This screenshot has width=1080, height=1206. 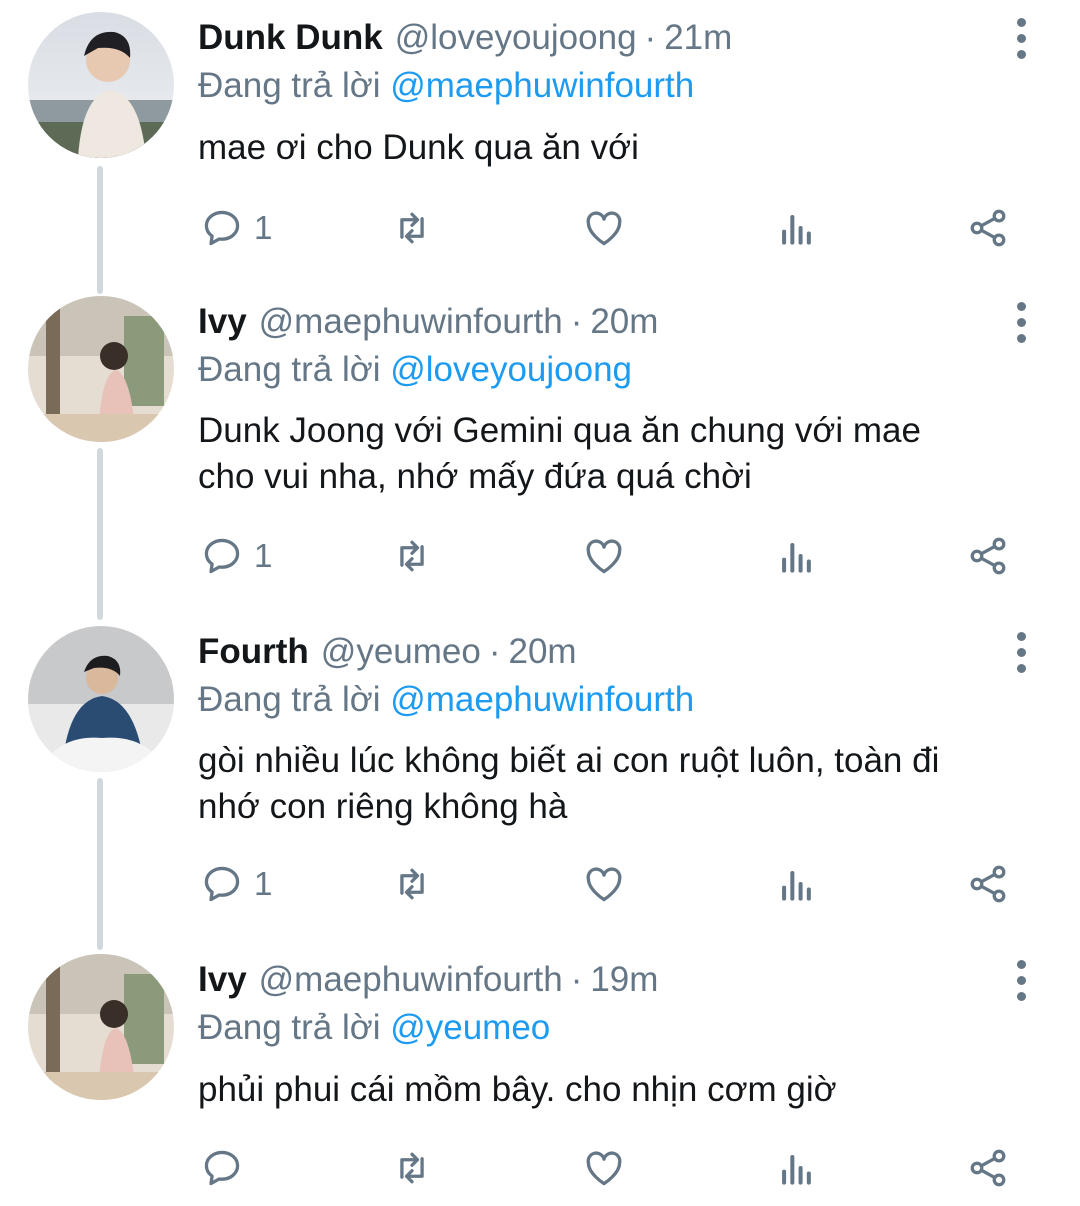 What do you see at coordinates (383, 806) in the screenshot?
I see `tweet-text-line: nhớ con riêng không hà` at bounding box center [383, 806].